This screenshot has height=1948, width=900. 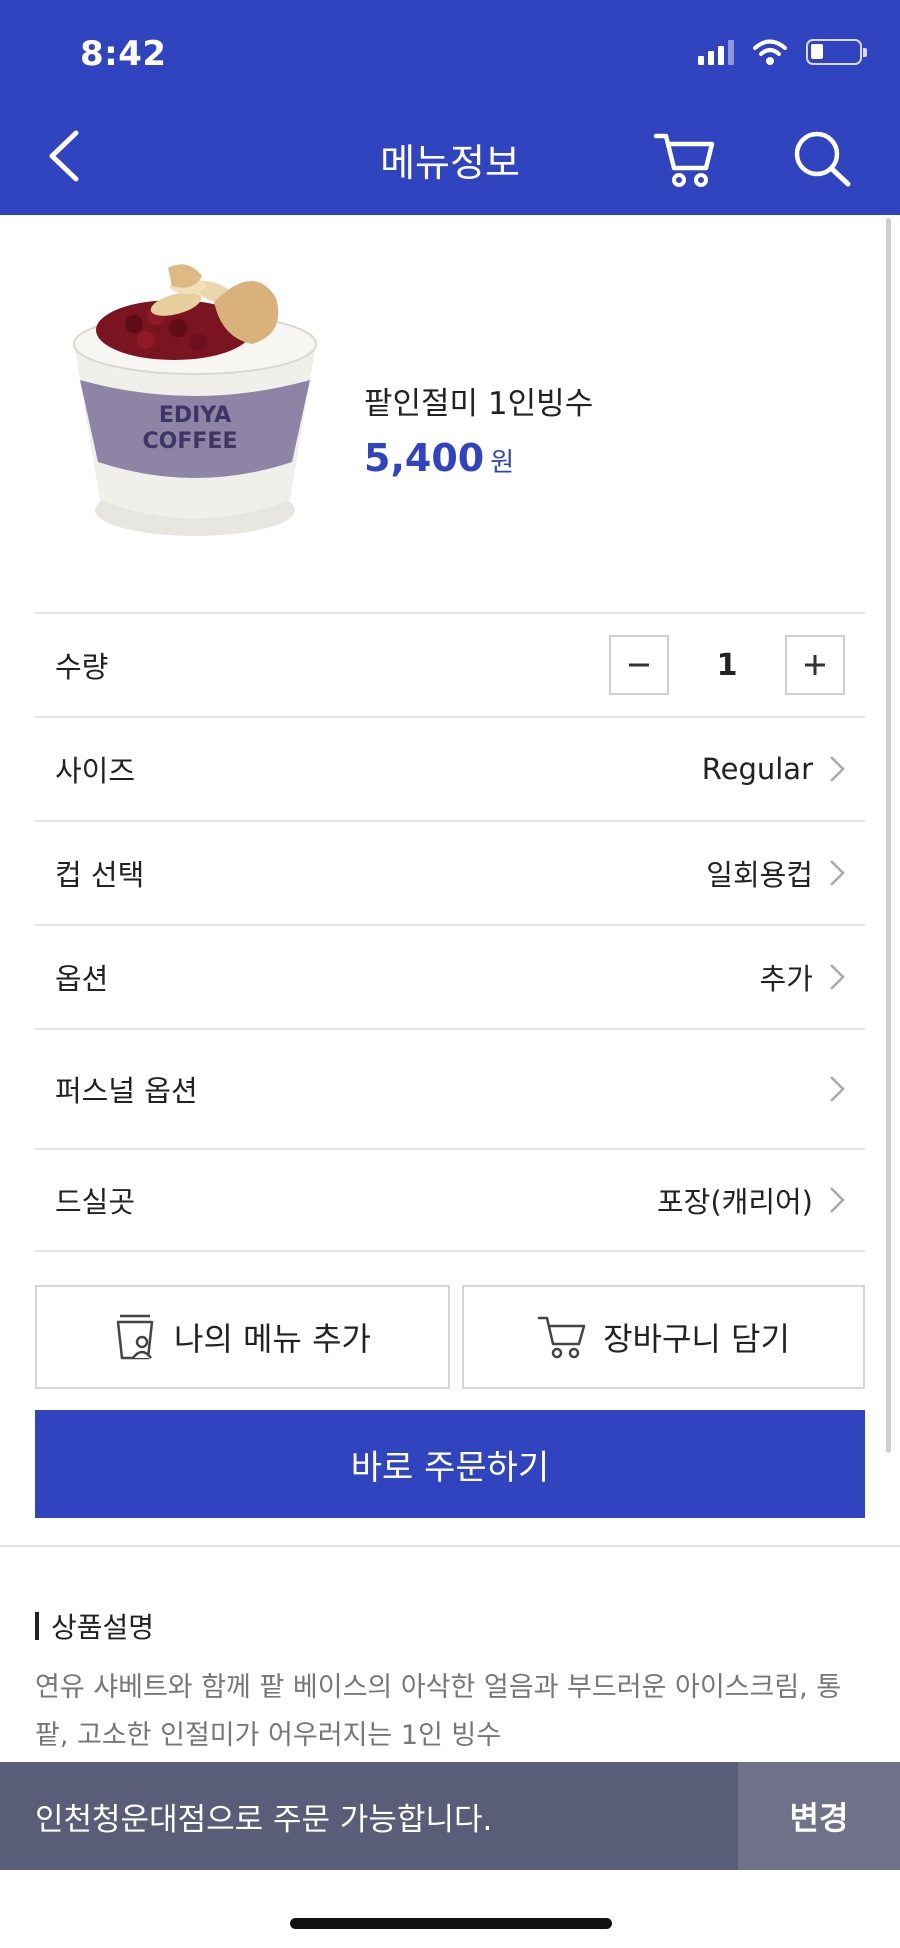 I want to click on order-now-button: 바로 주문하기, so click(x=450, y=1464).